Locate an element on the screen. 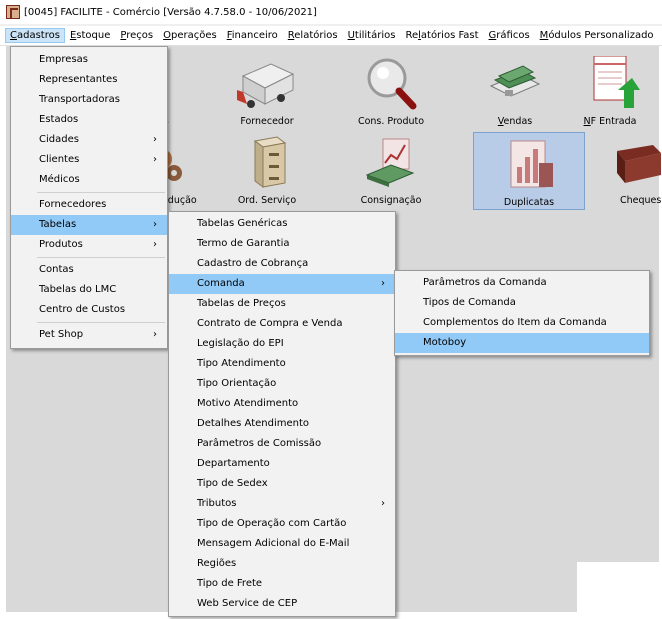 Image resolution: width=662 pixels, height=619 pixels. menu-item-tipos-de-comanda: Tipos de Comanda is located at coordinates (522, 303).